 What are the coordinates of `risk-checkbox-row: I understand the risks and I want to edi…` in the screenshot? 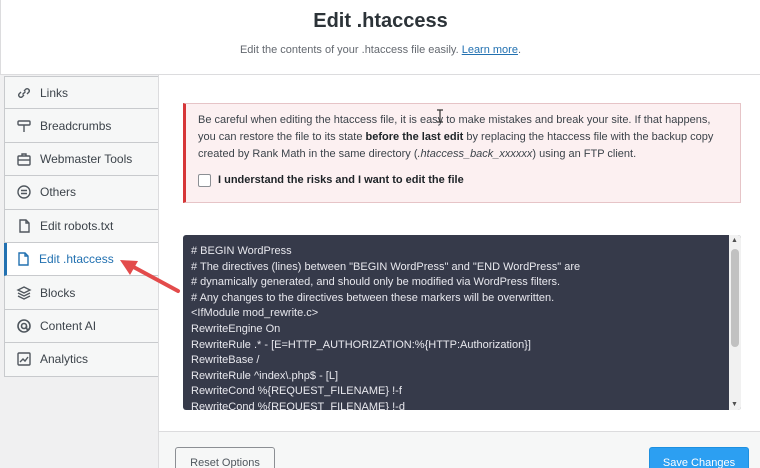 It's located at (464, 180).